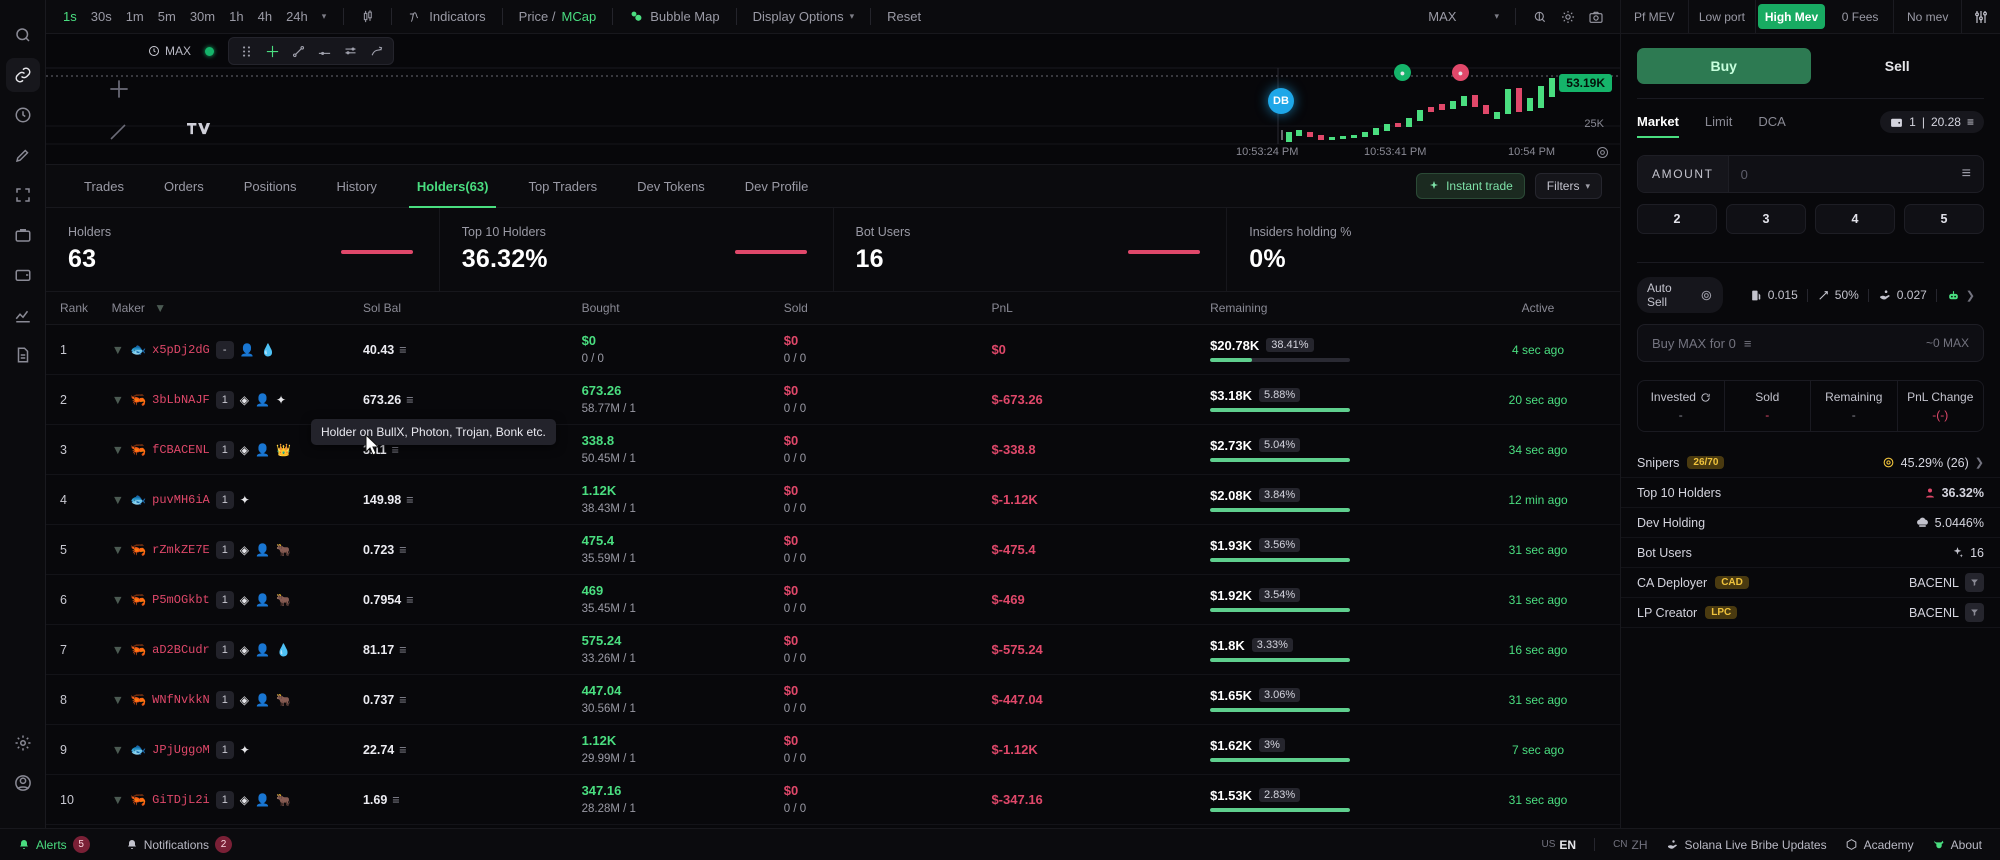 The width and height of the screenshot is (2000, 860). I want to click on maker-address: 3bLbNAJF, so click(181, 400).